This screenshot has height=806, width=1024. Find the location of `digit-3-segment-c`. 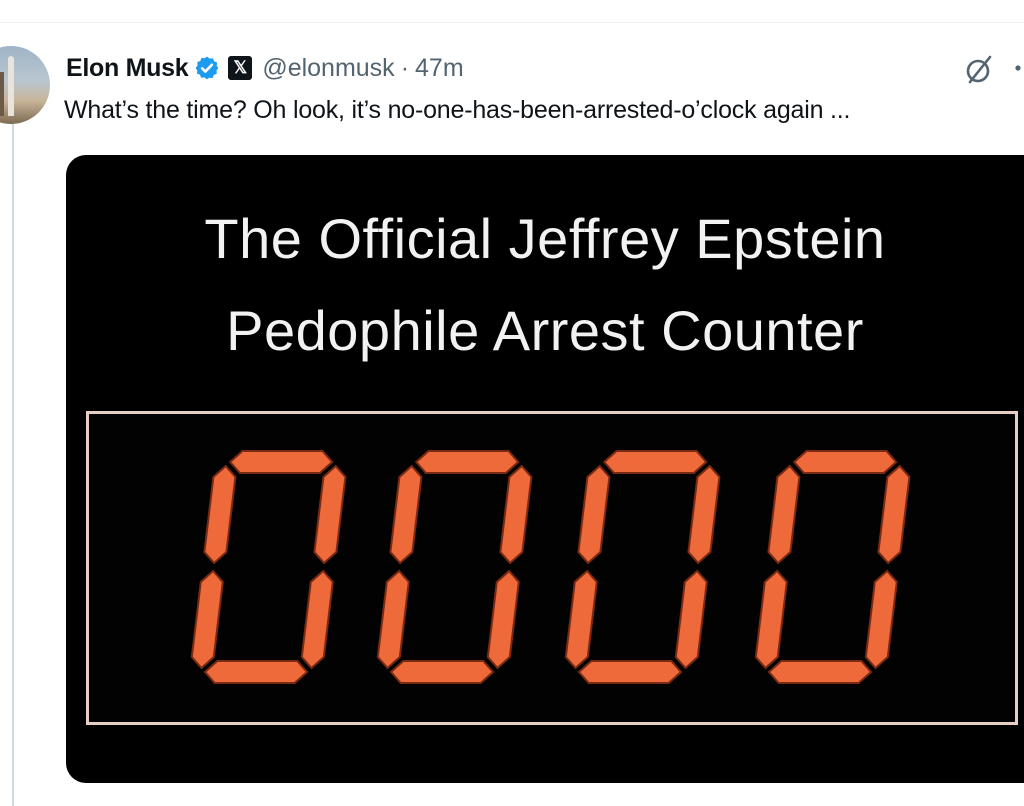

digit-3-segment-c is located at coordinates (691, 619).